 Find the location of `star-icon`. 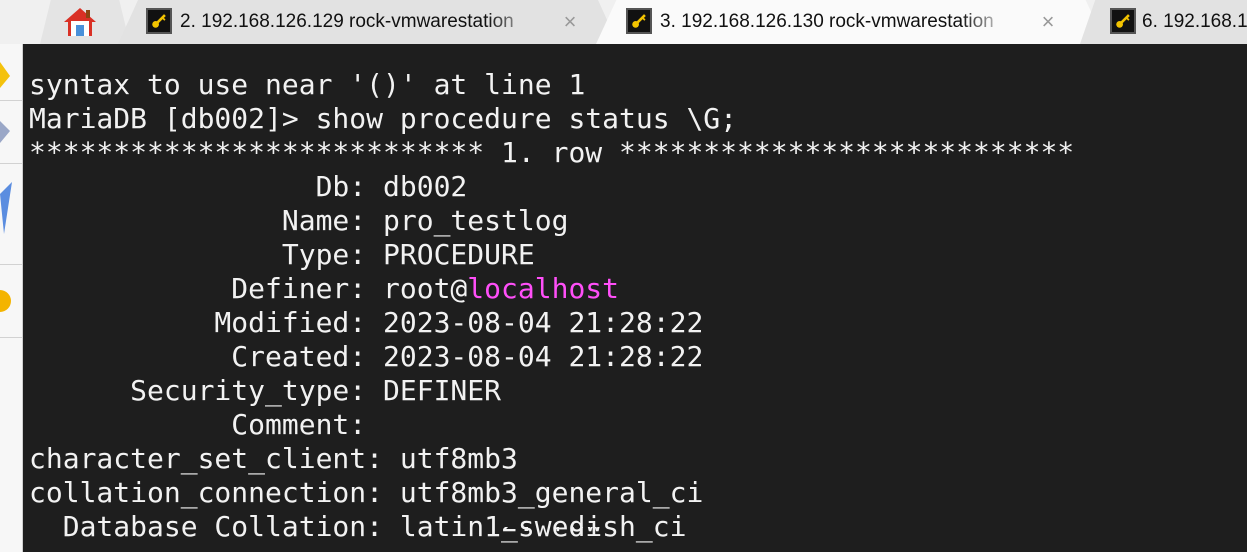

star-icon is located at coordinates (5, 75).